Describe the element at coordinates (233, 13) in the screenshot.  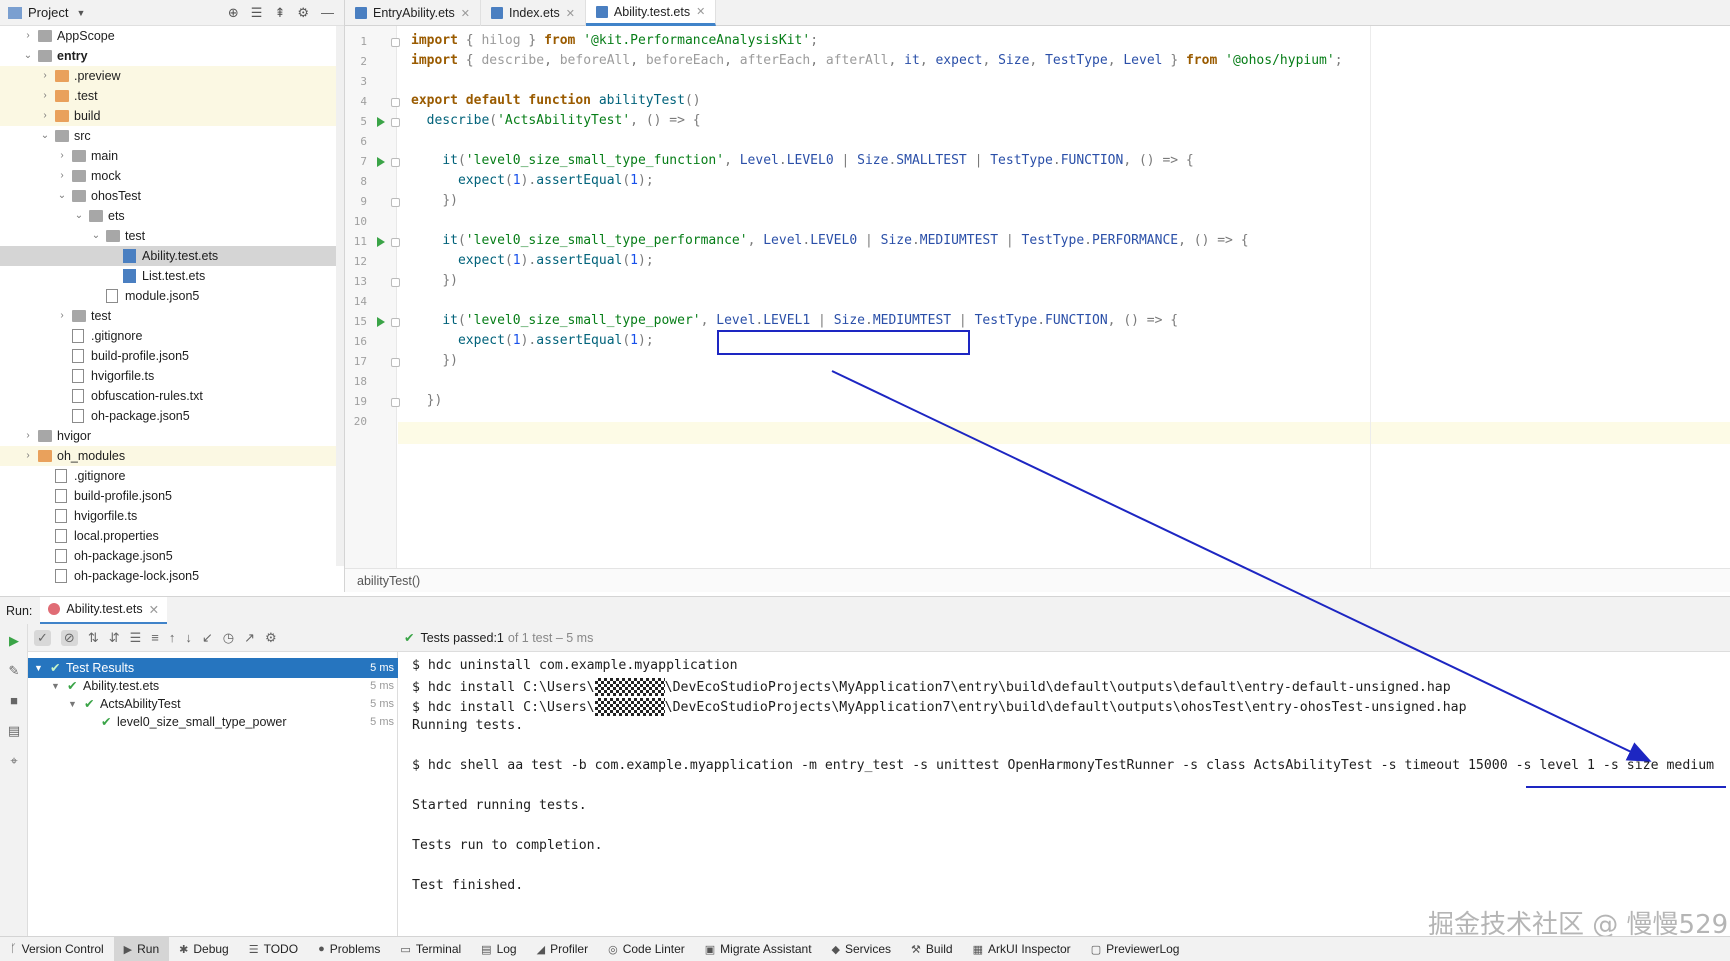
I see `locate-icon: ⊕` at that location.